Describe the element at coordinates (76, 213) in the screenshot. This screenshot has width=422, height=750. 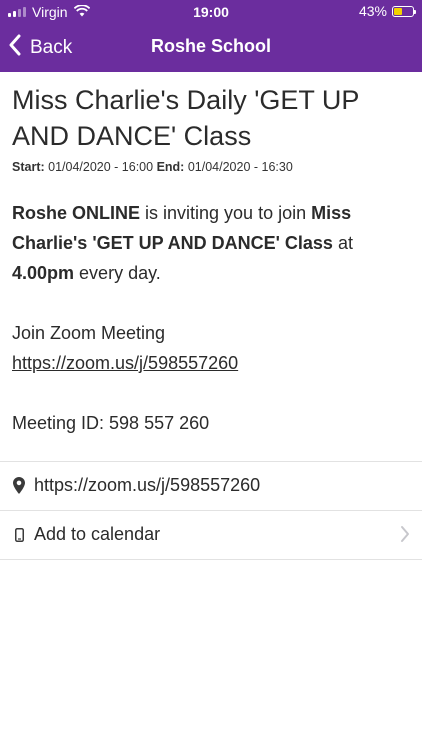
I see `org-name: Roshe ONLINE` at that location.